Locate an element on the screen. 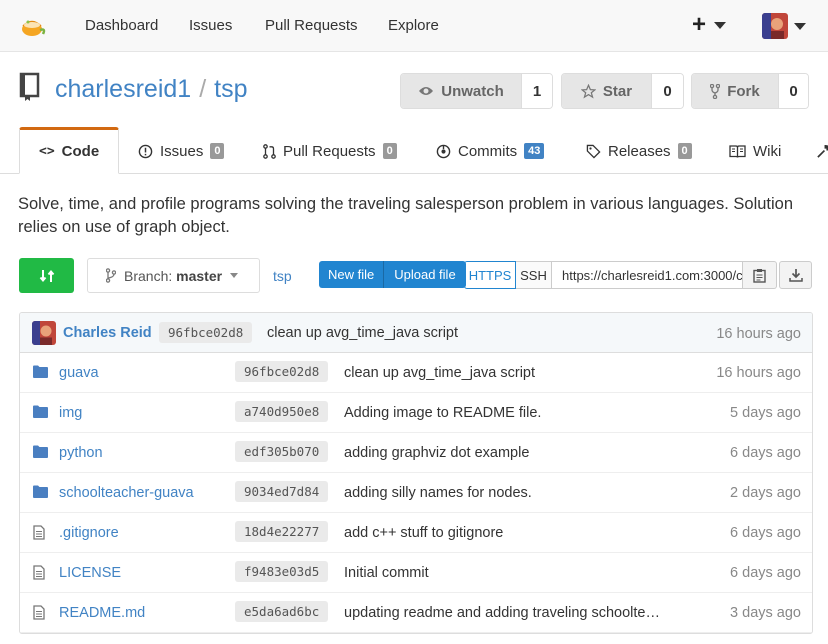  commit-sha-link: f9483e03d5 is located at coordinates (282, 571).